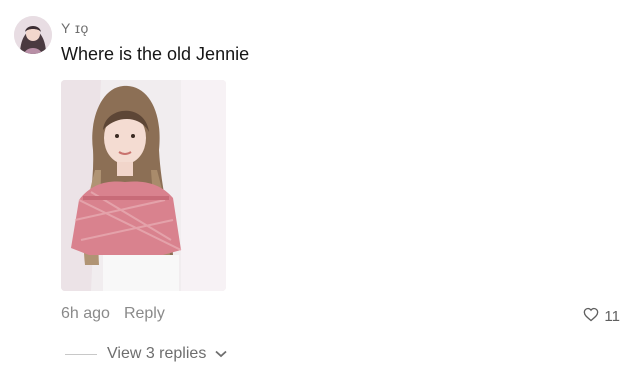  What do you see at coordinates (157, 353) in the screenshot?
I see `view-replies-label: View 3 replies` at bounding box center [157, 353].